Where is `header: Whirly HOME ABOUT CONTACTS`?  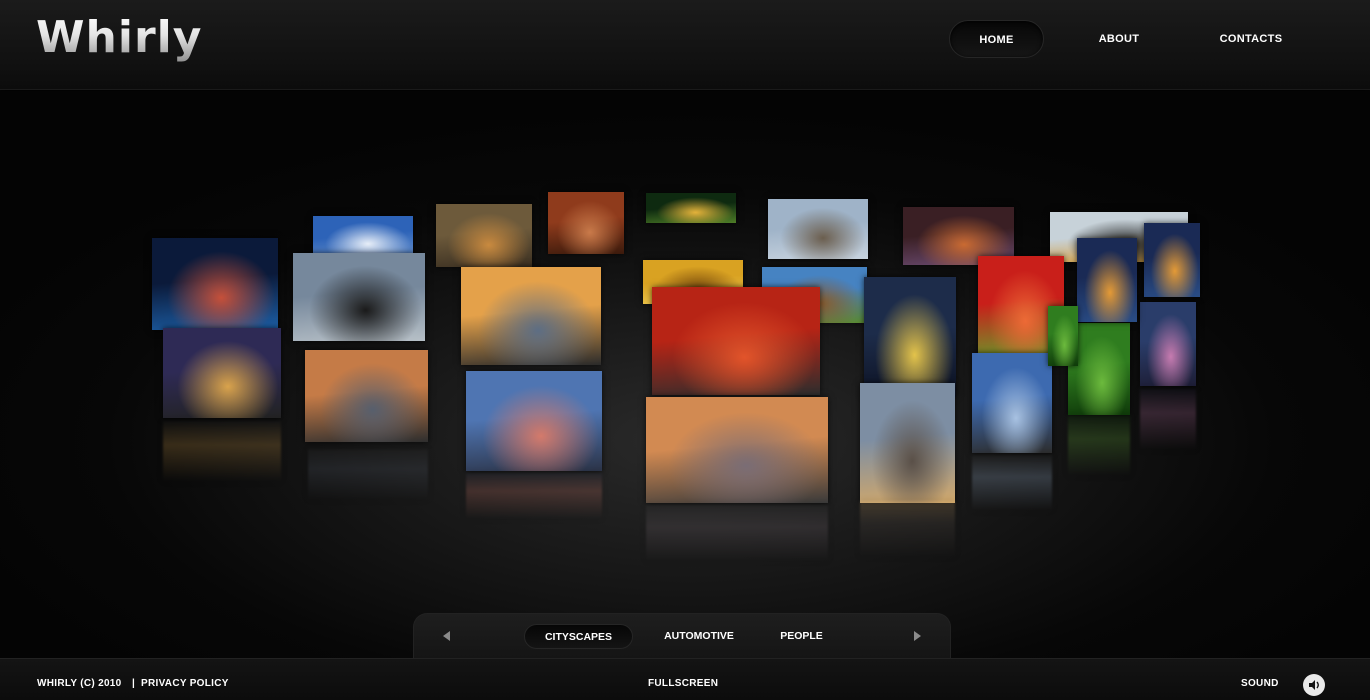
header: Whirly HOME ABOUT CONTACTS is located at coordinates (685, 45).